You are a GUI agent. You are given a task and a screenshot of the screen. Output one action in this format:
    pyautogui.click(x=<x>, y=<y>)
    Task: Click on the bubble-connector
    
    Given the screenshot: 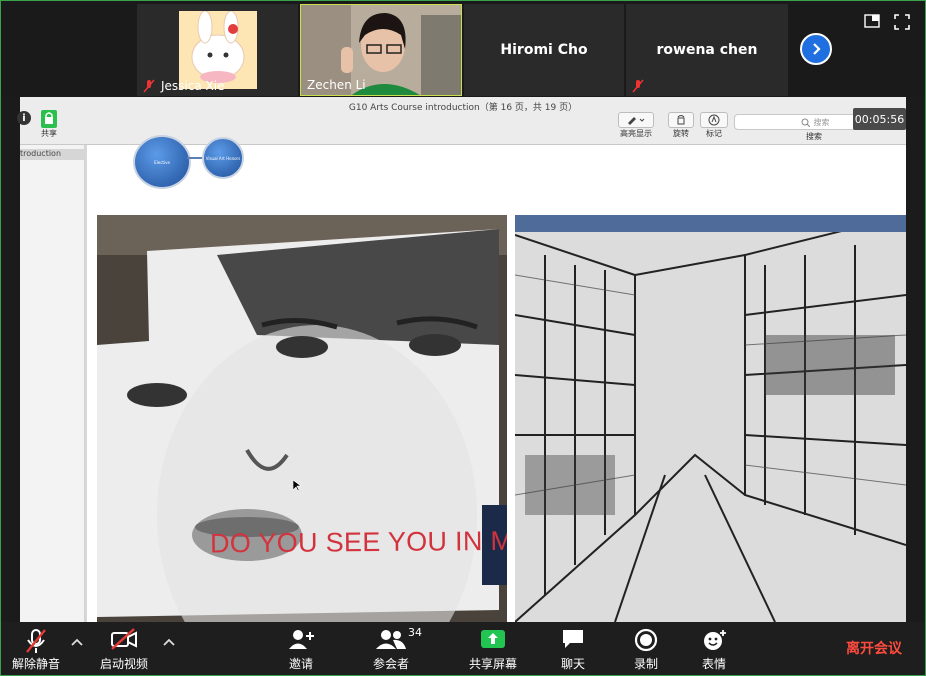 What is the action you would take?
    pyautogui.click(x=194, y=158)
    